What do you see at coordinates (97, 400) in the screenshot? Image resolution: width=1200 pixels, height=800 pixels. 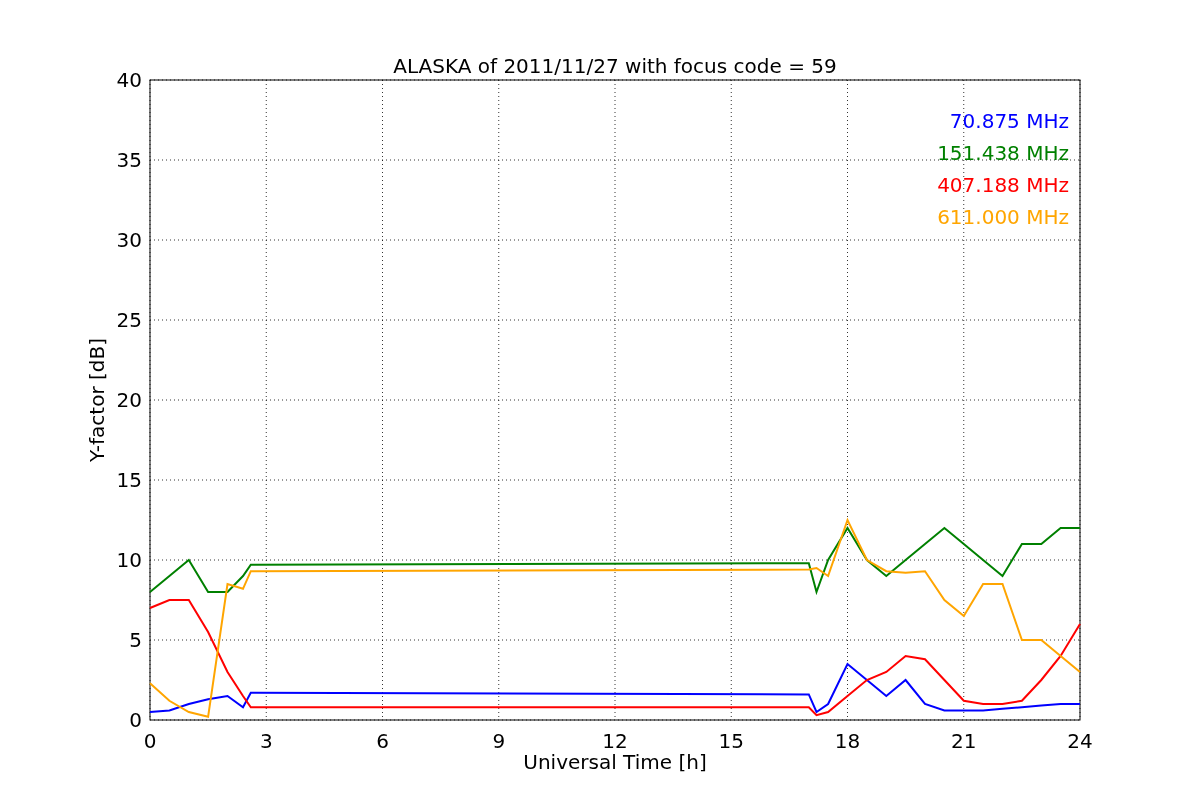 I see `y-axis-label: Y-factor [dB]` at bounding box center [97, 400].